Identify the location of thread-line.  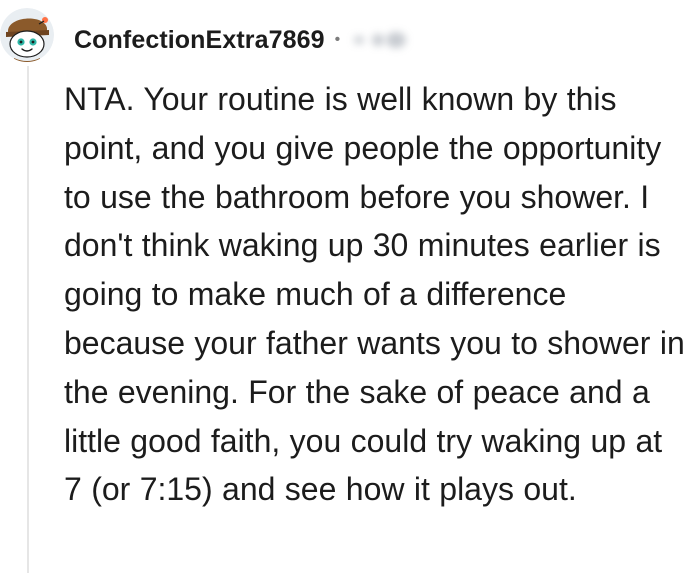
(28, 319).